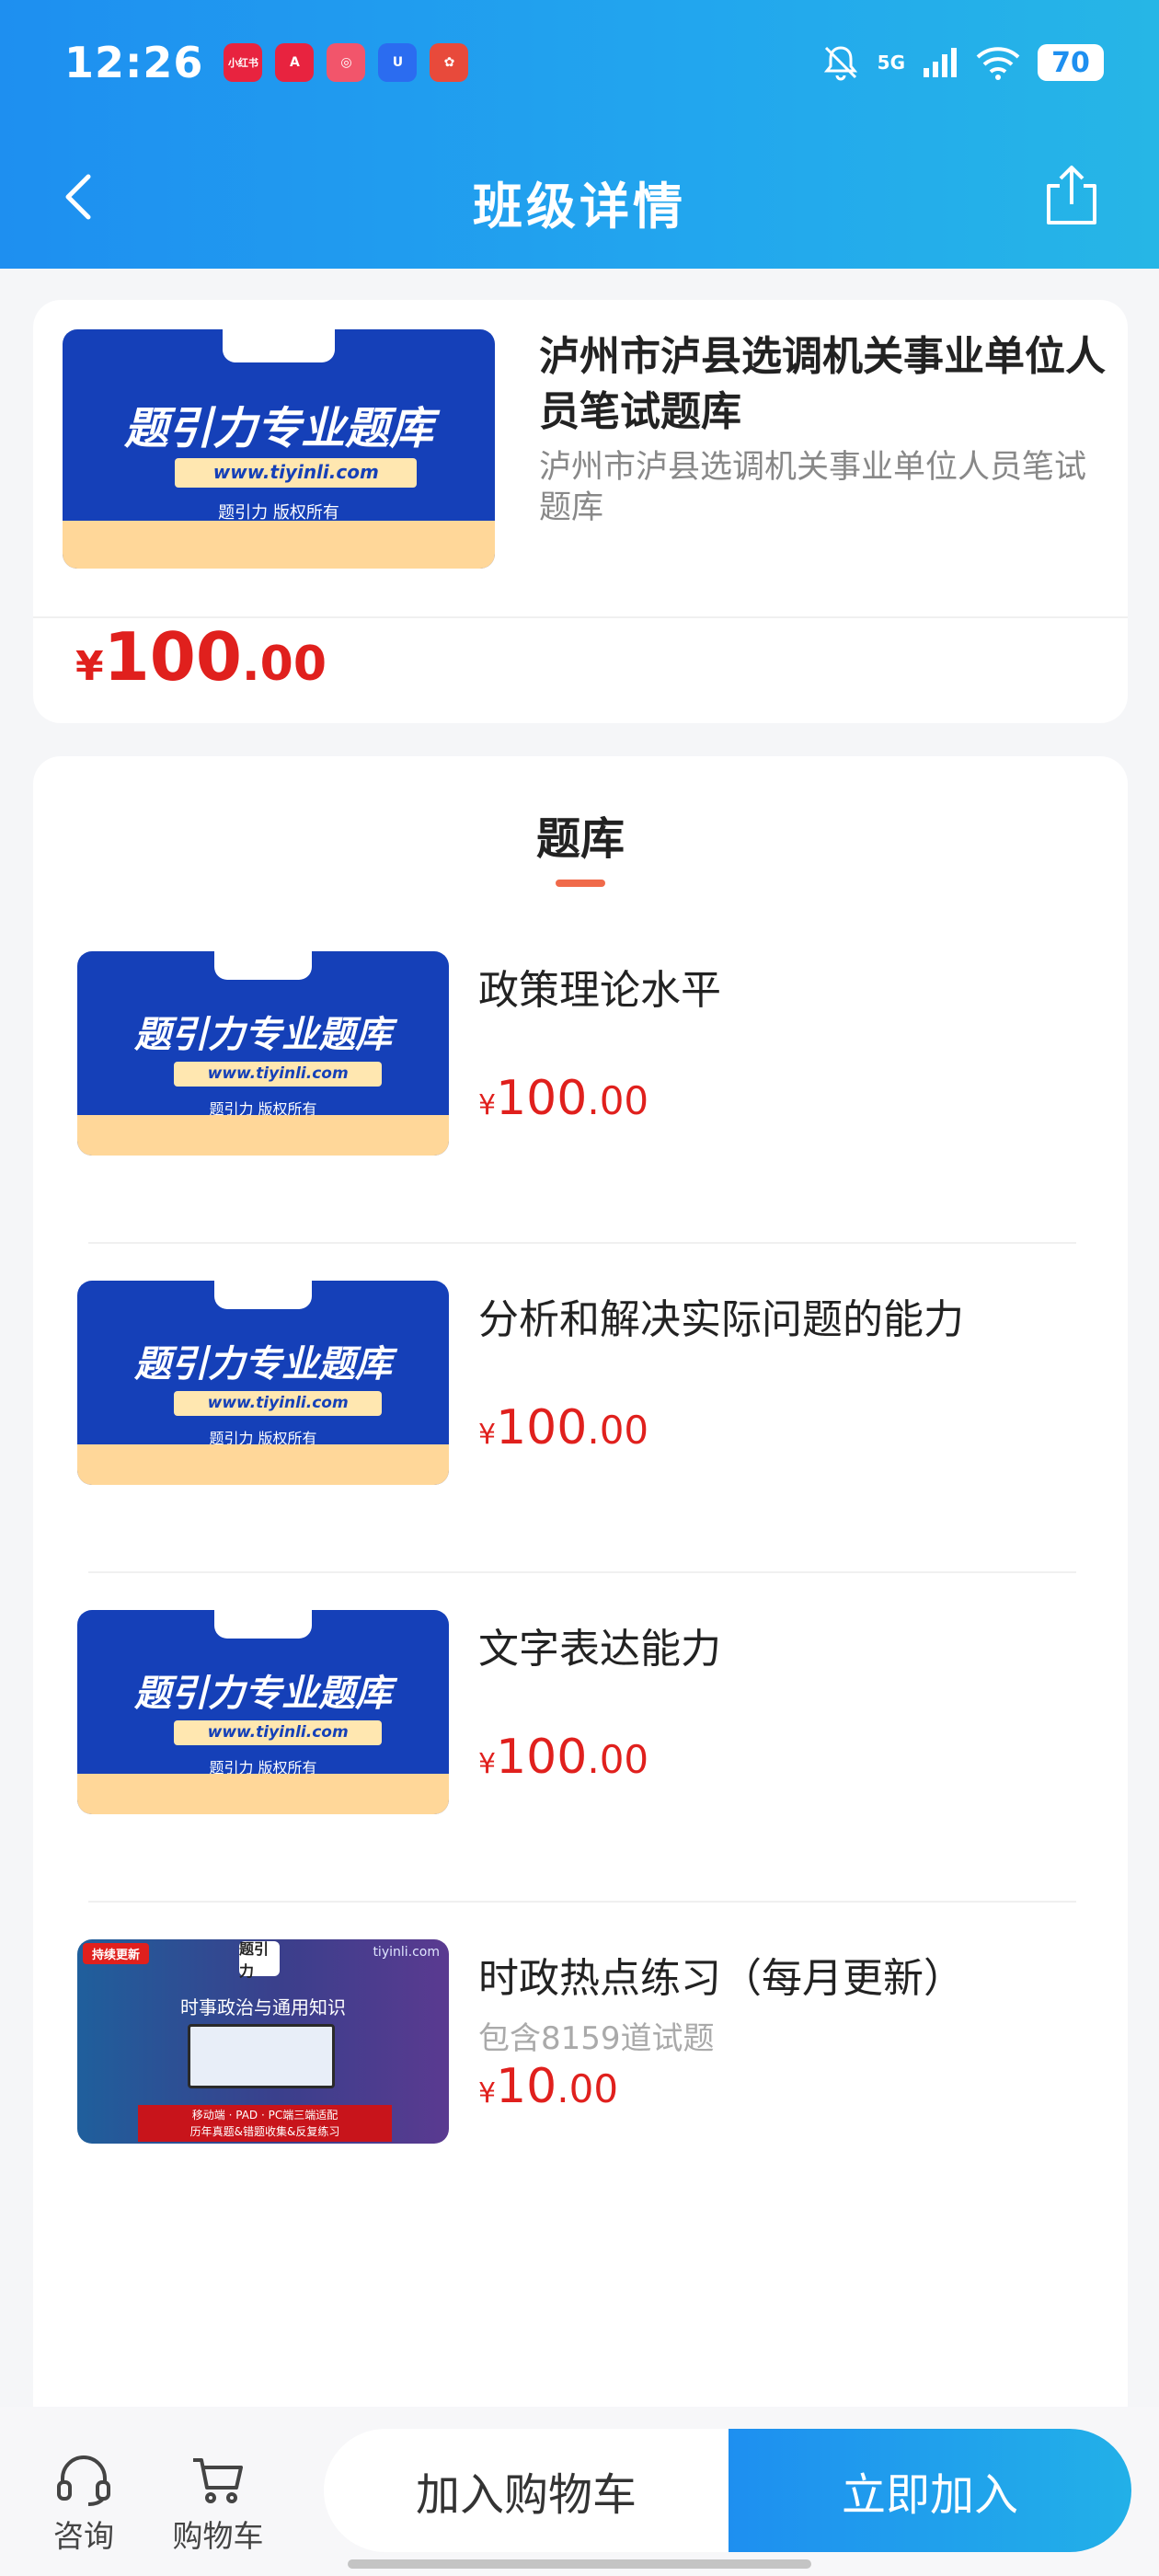 This screenshot has width=1159, height=2576. Describe the element at coordinates (265, 2123) in the screenshot. I see `cover-feature-bar: 移动端 · PAD · PC端三端适配 历年真题&错题收集&反复练习` at that location.